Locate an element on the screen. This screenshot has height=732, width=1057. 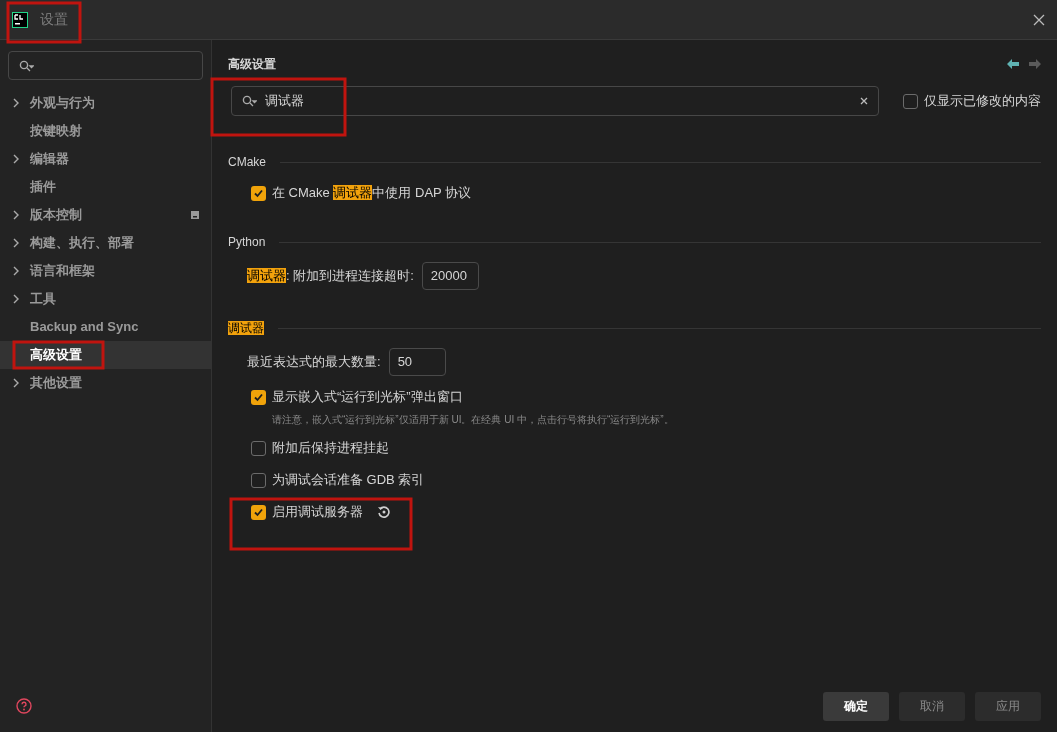
sidebar-item: 编辑器 is located at coordinates (105, 159).